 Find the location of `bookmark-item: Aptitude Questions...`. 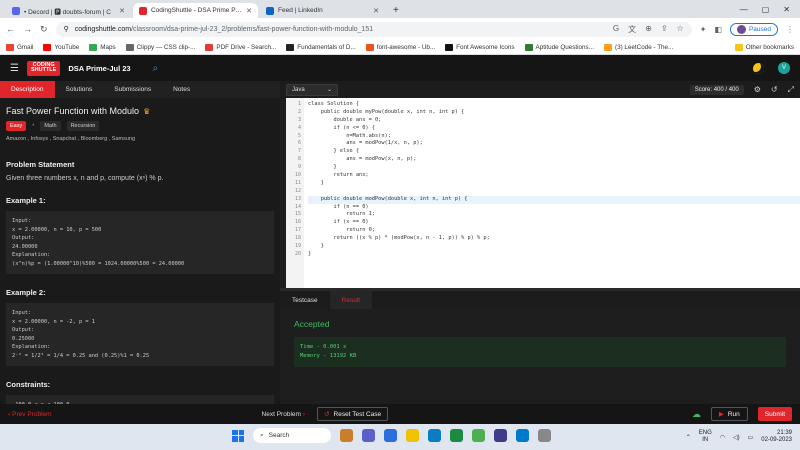

bookmark-item: Aptitude Questions... is located at coordinates (559, 47).